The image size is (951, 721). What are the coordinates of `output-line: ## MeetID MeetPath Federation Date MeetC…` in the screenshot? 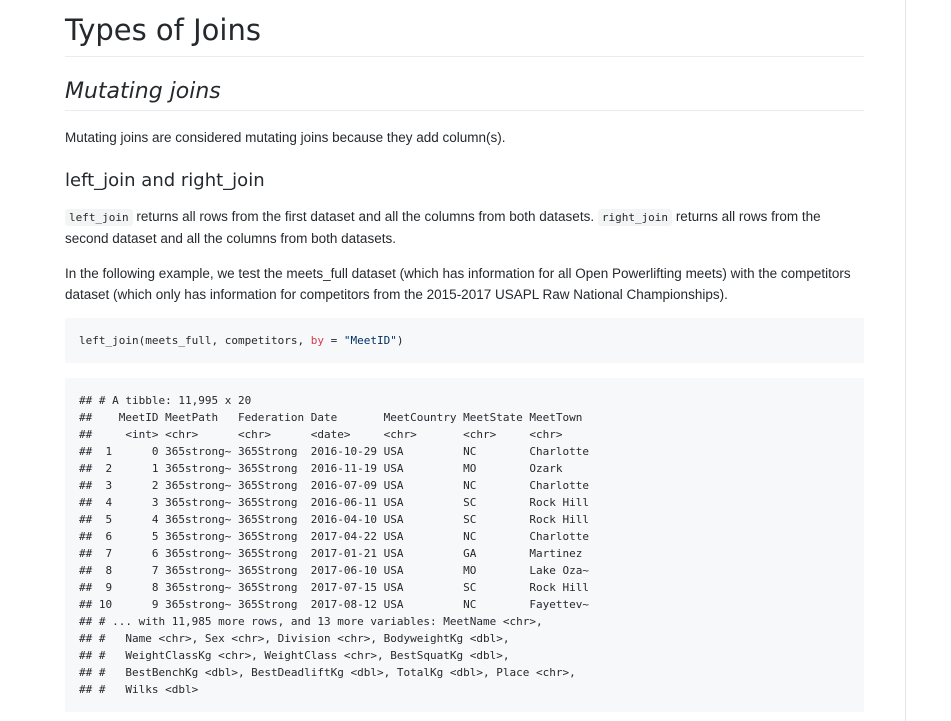 It's located at (331, 417).